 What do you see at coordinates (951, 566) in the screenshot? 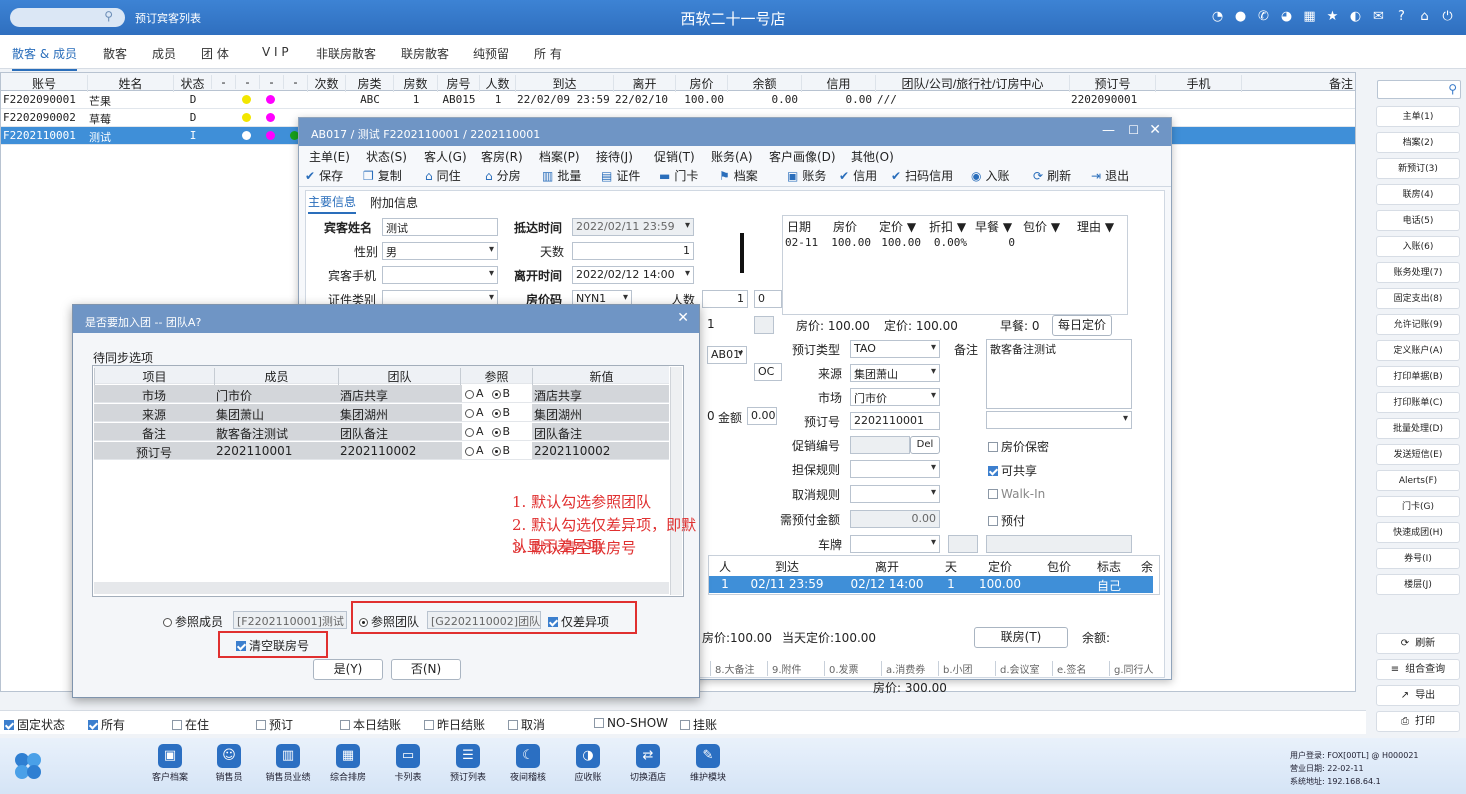
I see `lower-header: 天` at bounding box center [951, 566].